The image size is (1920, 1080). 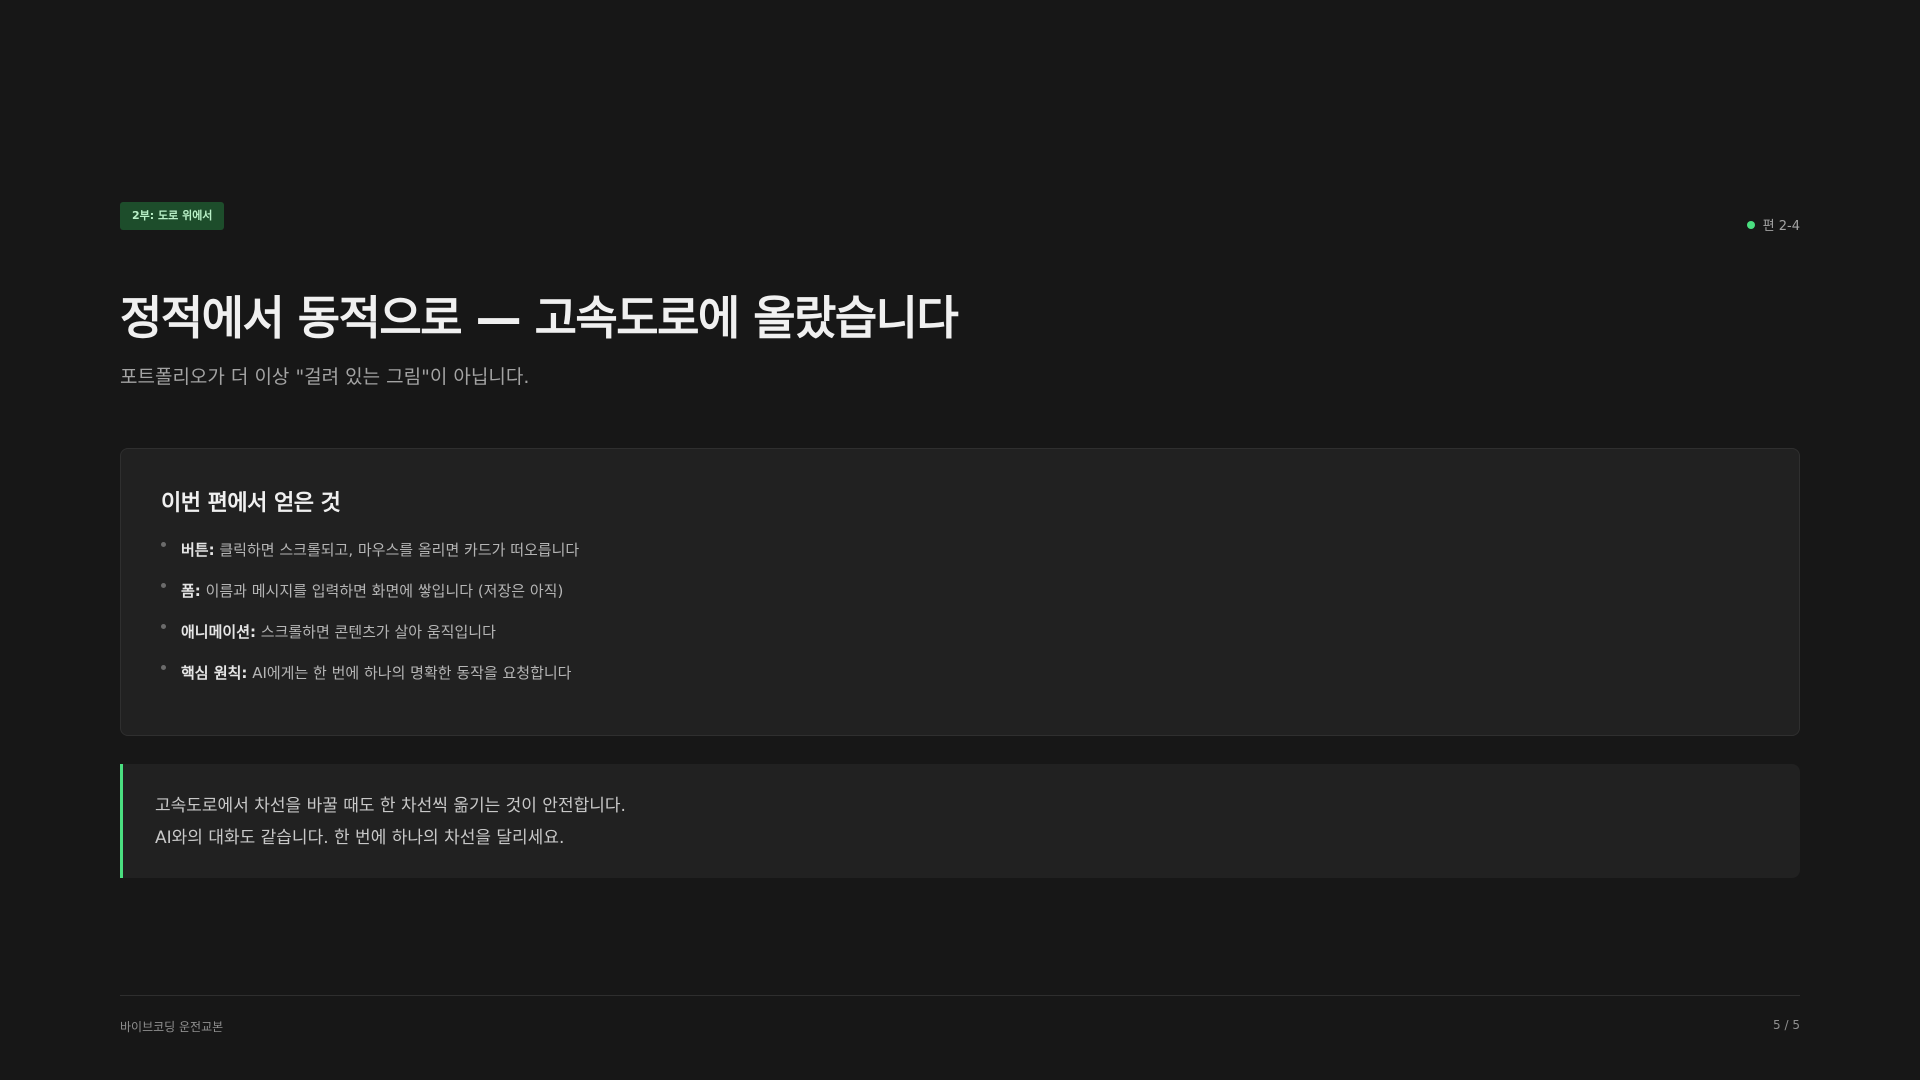 What do you see at coordinates (325, 377) in the screenshot?
I see `page-subtitle: 포트폴리오가 더 이상 "걸려 있는 그림"이 아닙니다.` at bounding box center [325, 377].